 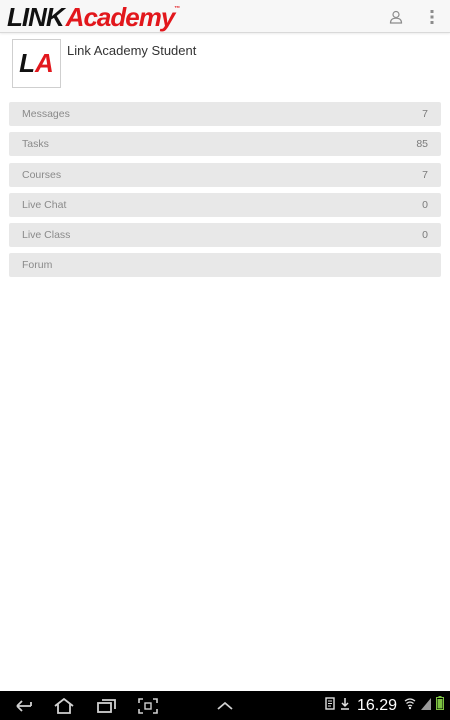 I want to click on chevron-up-icon, so click(x=225, y=706).